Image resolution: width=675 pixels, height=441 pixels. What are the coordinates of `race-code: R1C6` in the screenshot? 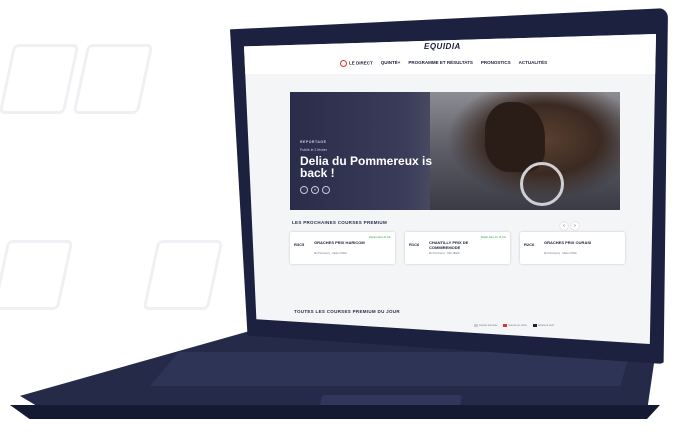 It's located at (414, 244).